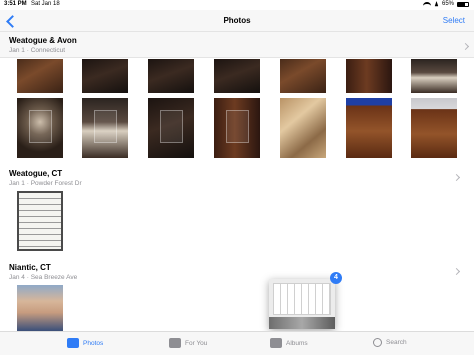 This screenshot has height=355, width=474. What do you see at coordinates (336, 278) in the screenshot?
I see `drag-count-badge: 4` at bounding box center [336, 278].